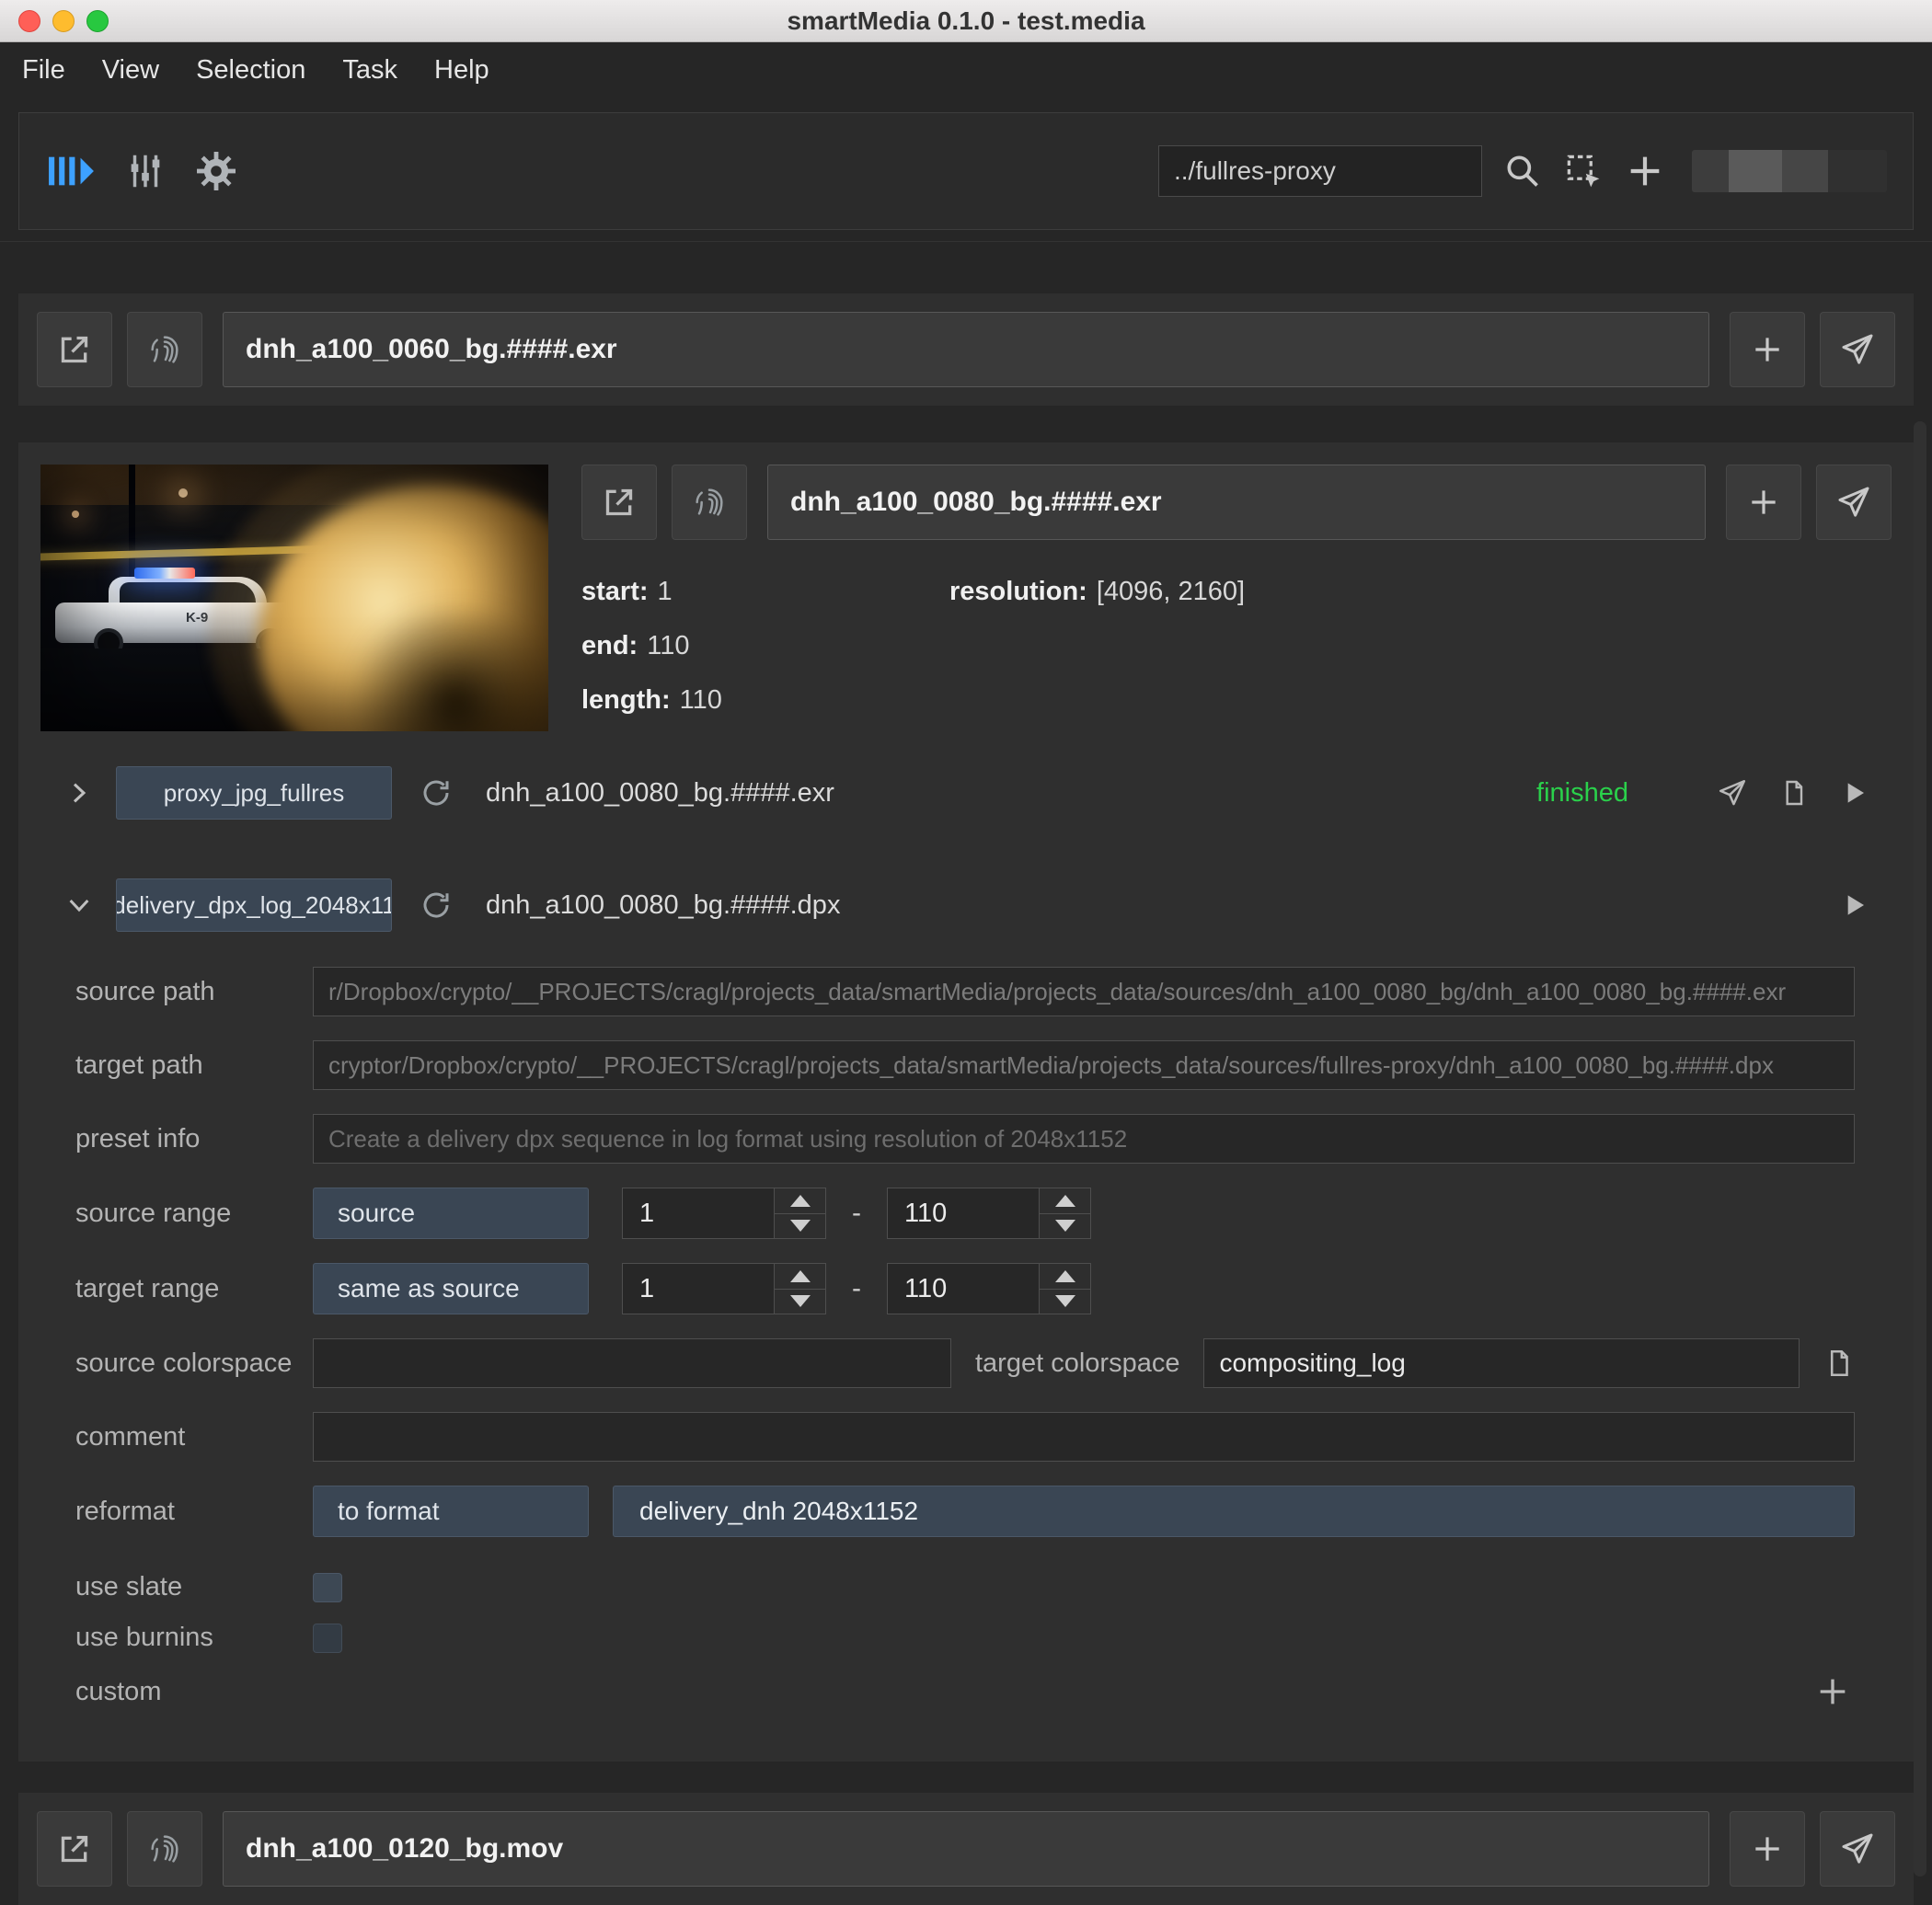 This screenshot has width=1932, height=1905. What do you see at coordinates (1236, 503) in the screenshot?
I see `media-filename-field: dnh_a100_0080_bg.####.exr` at bounding box center [1236, 503].